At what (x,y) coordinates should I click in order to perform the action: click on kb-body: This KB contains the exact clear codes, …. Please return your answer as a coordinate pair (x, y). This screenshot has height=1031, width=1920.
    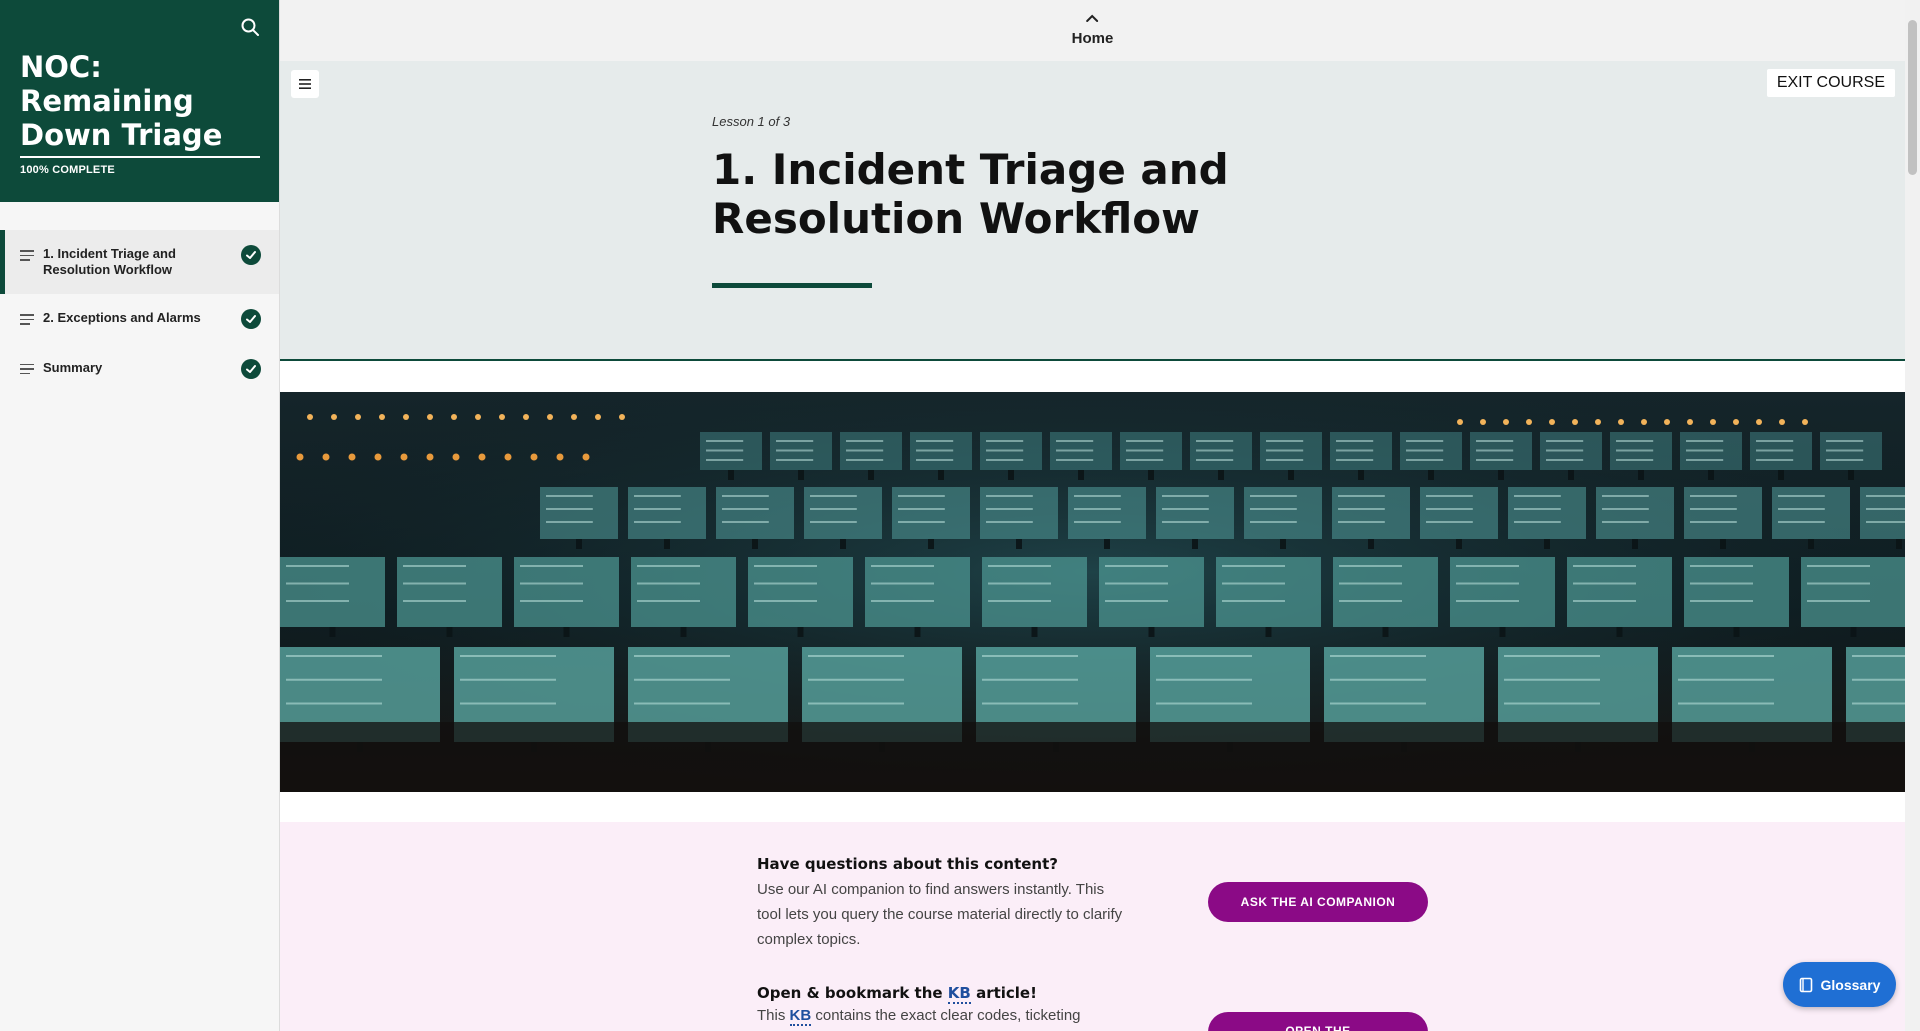
    Looking at the image, I should click on (942, 1016).